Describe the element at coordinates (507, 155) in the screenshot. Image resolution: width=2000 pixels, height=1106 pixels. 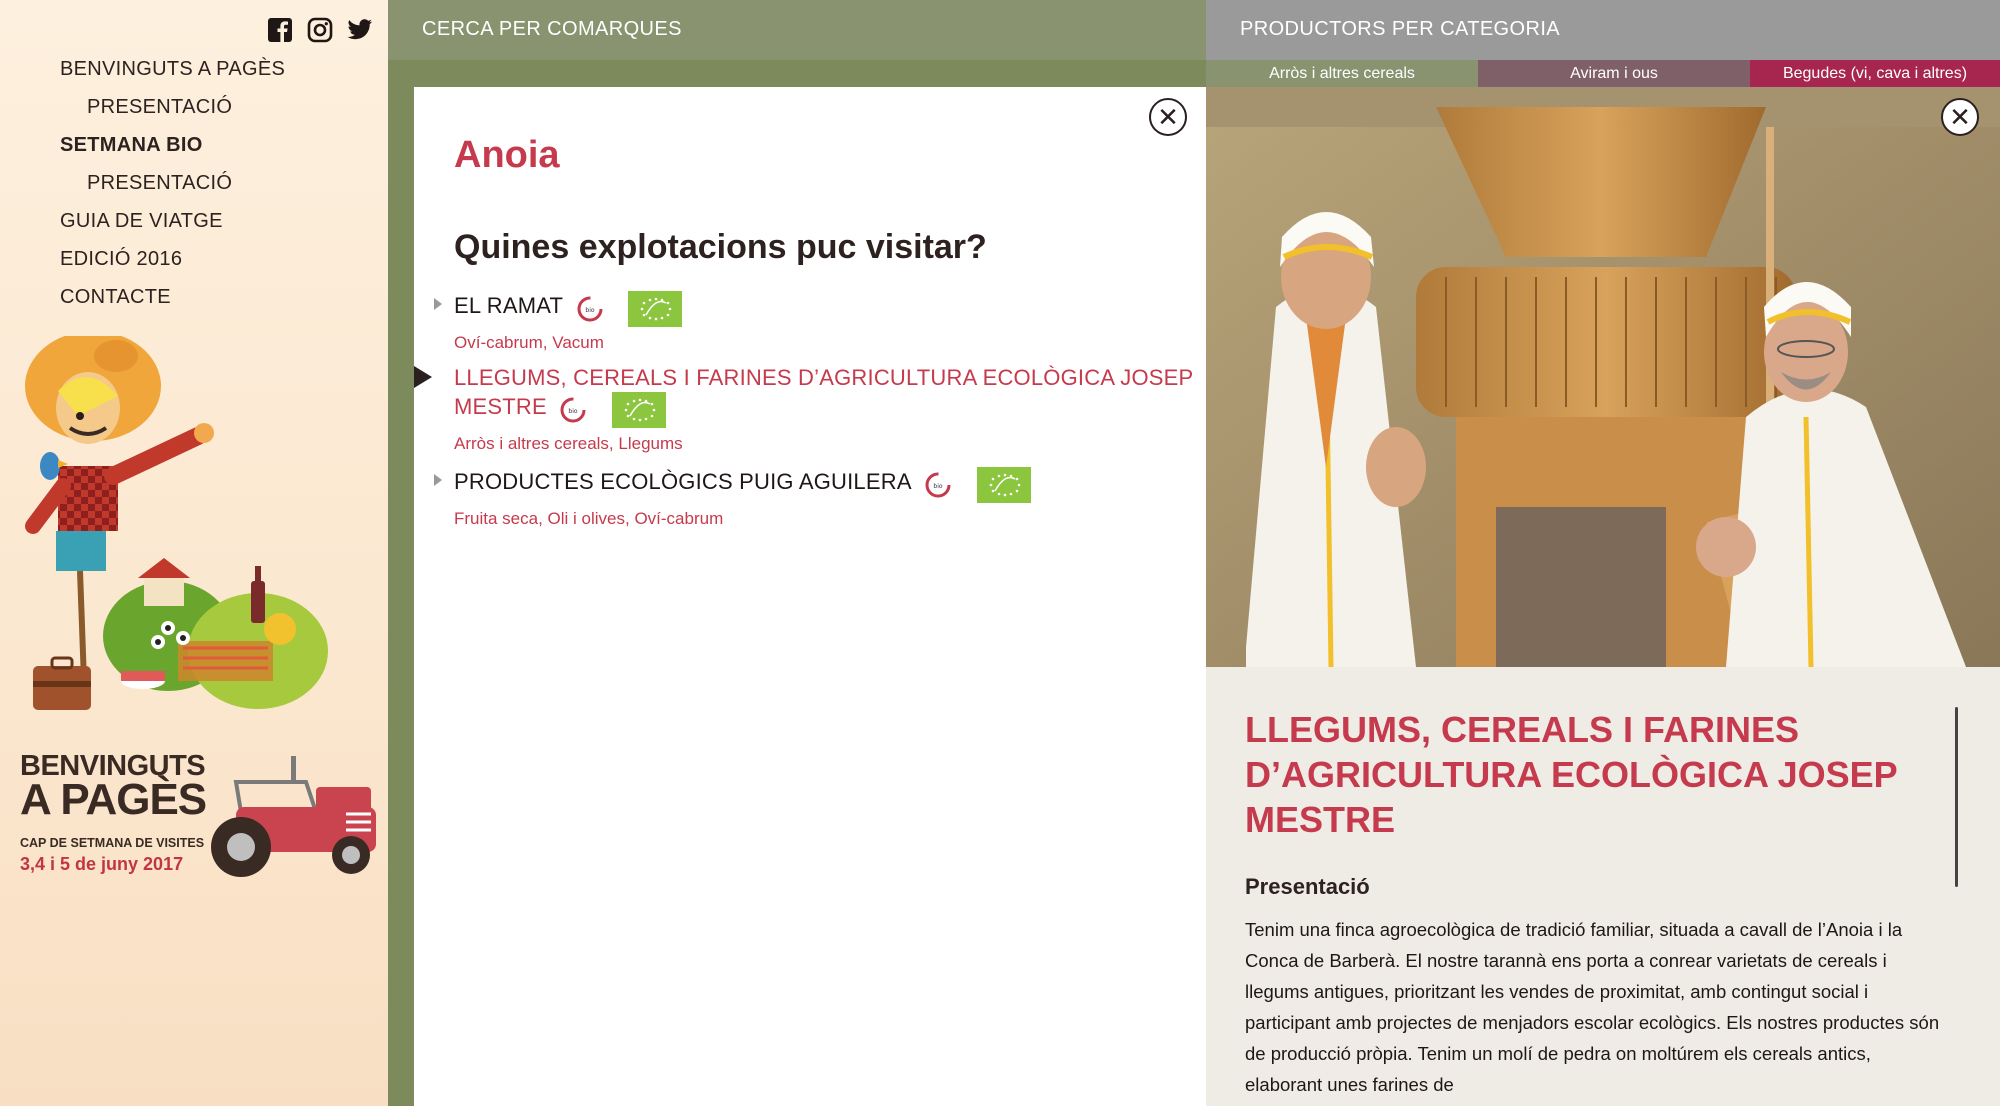
I see `region-title: Anoia` at that location.